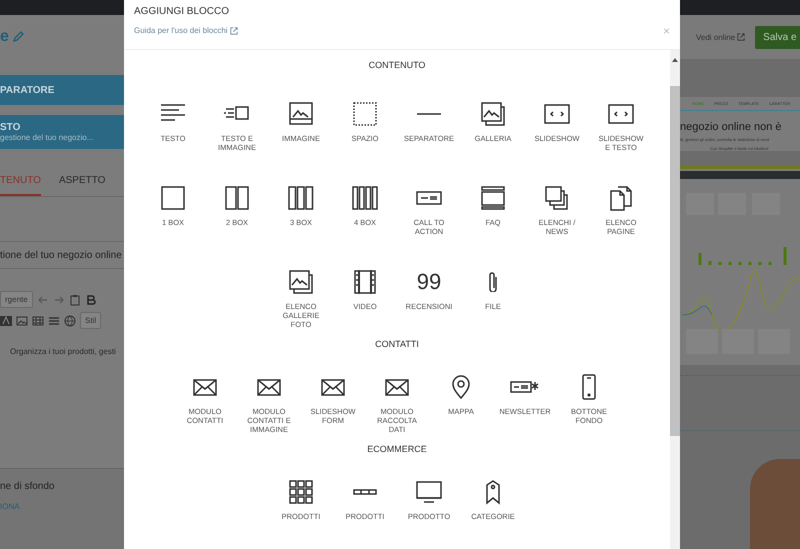 The image size is (800, 549). I want to click on dialog-title: AGGIUNGI BLOCCO, so click(182, 11).